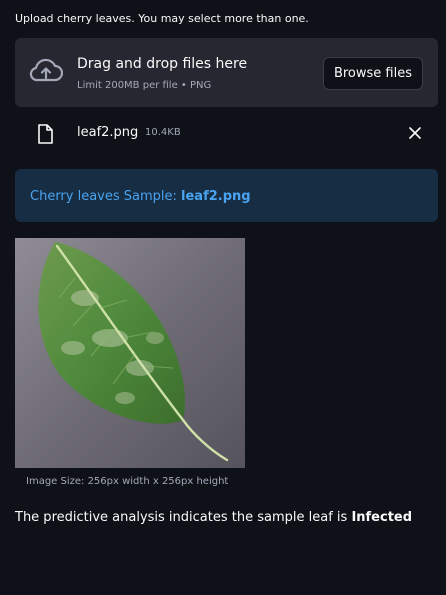 This screenshot has height=595, width=446. I want to click on browse-files-button: Browse files, so click(372, 73).